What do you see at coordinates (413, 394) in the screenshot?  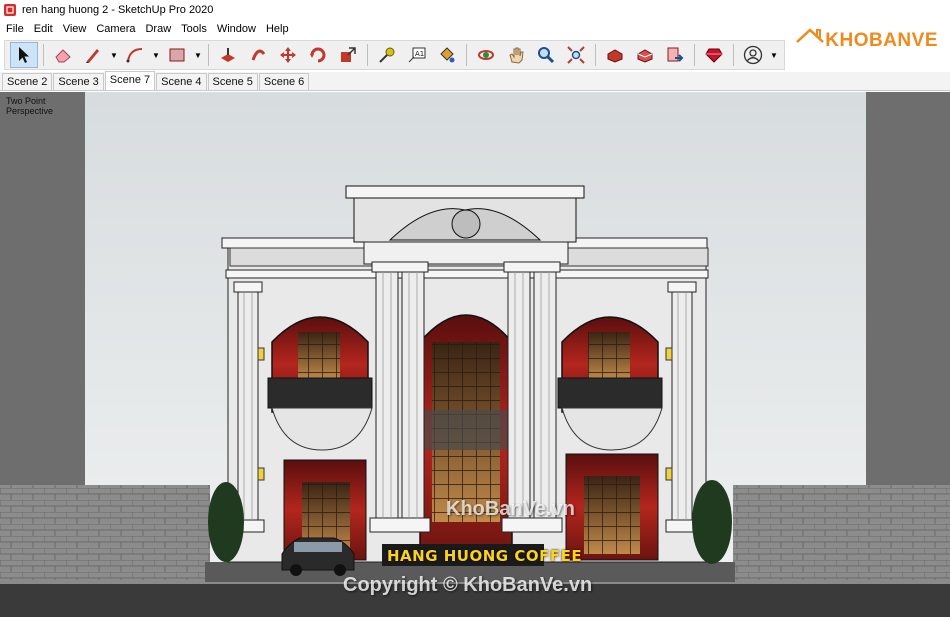 I see `column-left-inner-b` at bounding box center [413, 394].